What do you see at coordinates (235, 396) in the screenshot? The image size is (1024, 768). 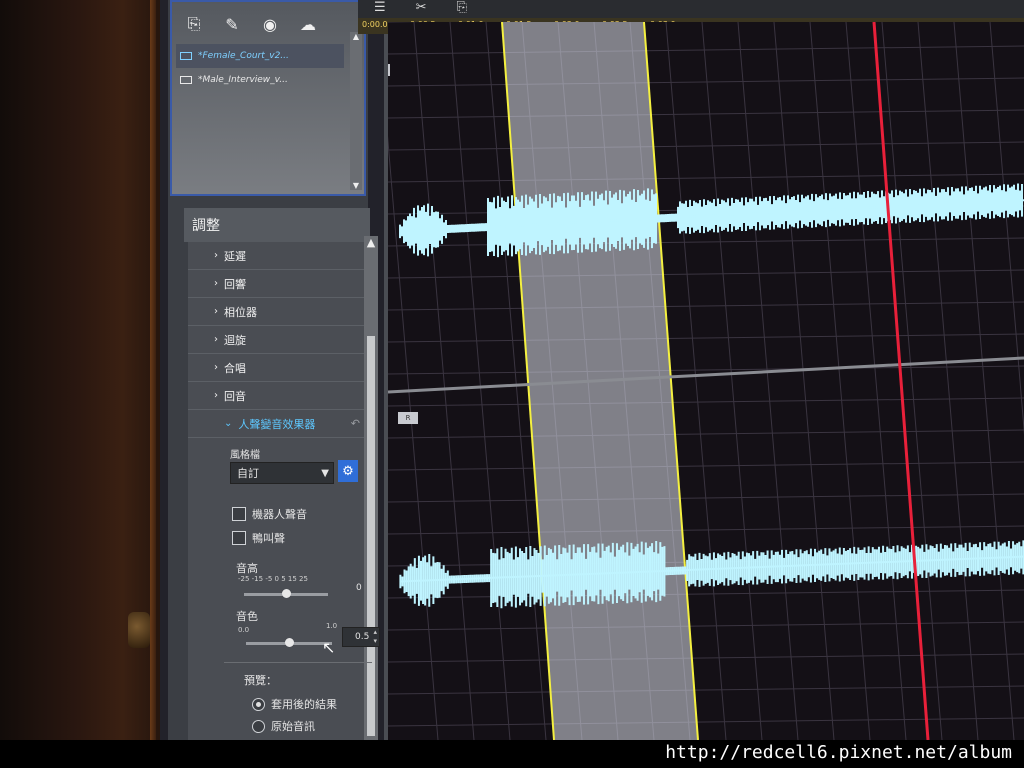 I see `effect-label: 回音` at bounding box center [235, 396].